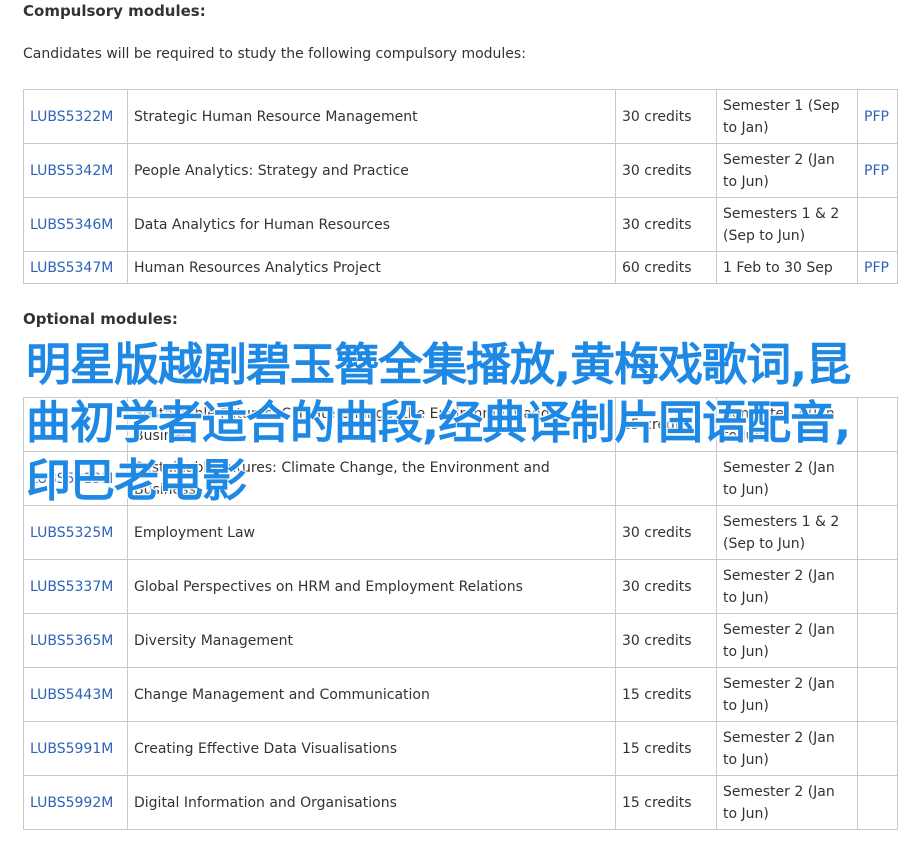 Image resolution: width=916 pixels, height=845 pixels. Describe the element at coordinates (371, 170) in the screenshot. I see `module-title: People Analytics: Strategy and Practice` at that location.